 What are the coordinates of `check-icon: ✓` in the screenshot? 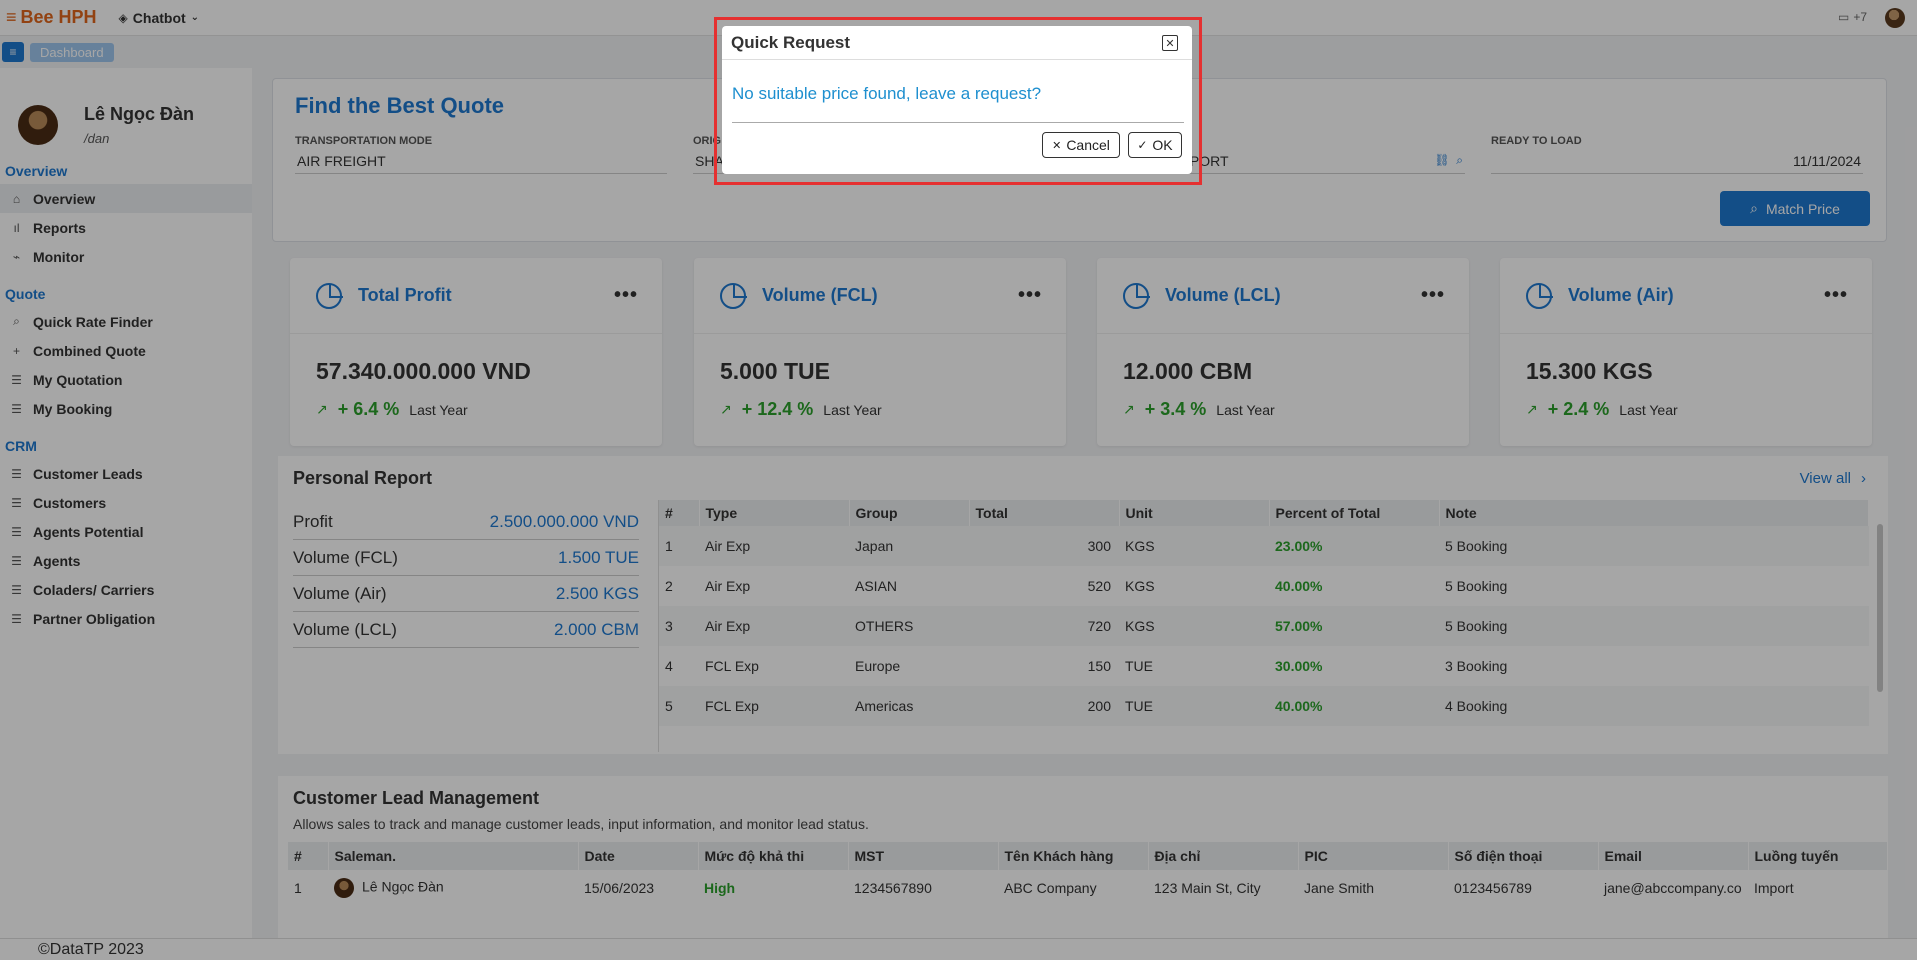 It's located at (1142, 145).